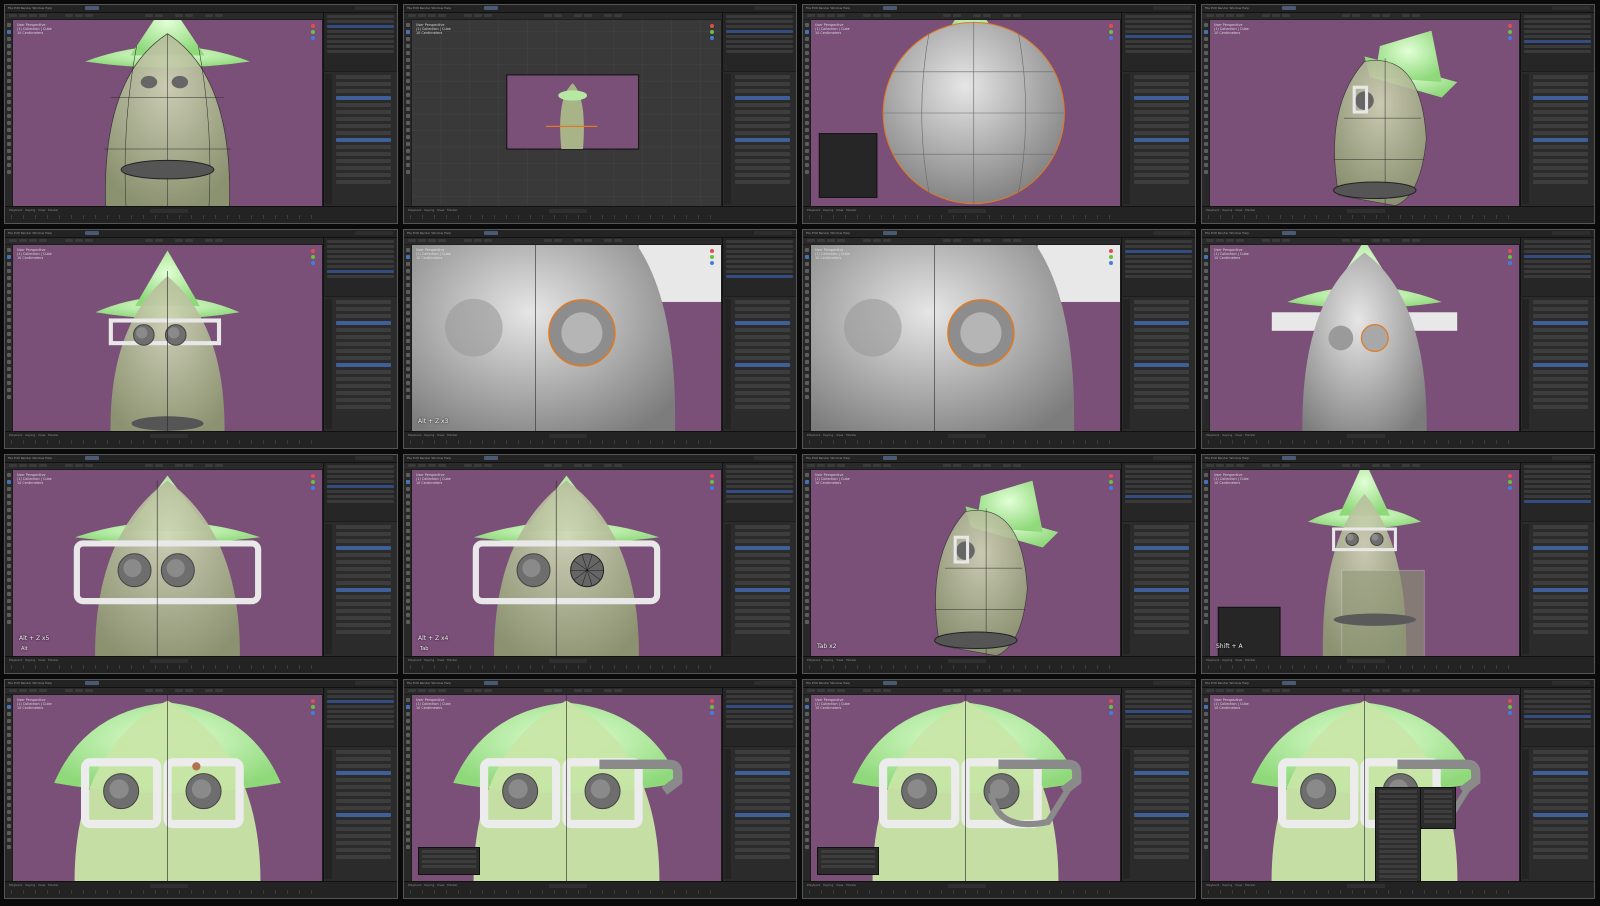 This screenshot has height=906, width=1600. Describe the element at coordinates (848, 861) in the screenshot. I see `operator-panel` at that location.